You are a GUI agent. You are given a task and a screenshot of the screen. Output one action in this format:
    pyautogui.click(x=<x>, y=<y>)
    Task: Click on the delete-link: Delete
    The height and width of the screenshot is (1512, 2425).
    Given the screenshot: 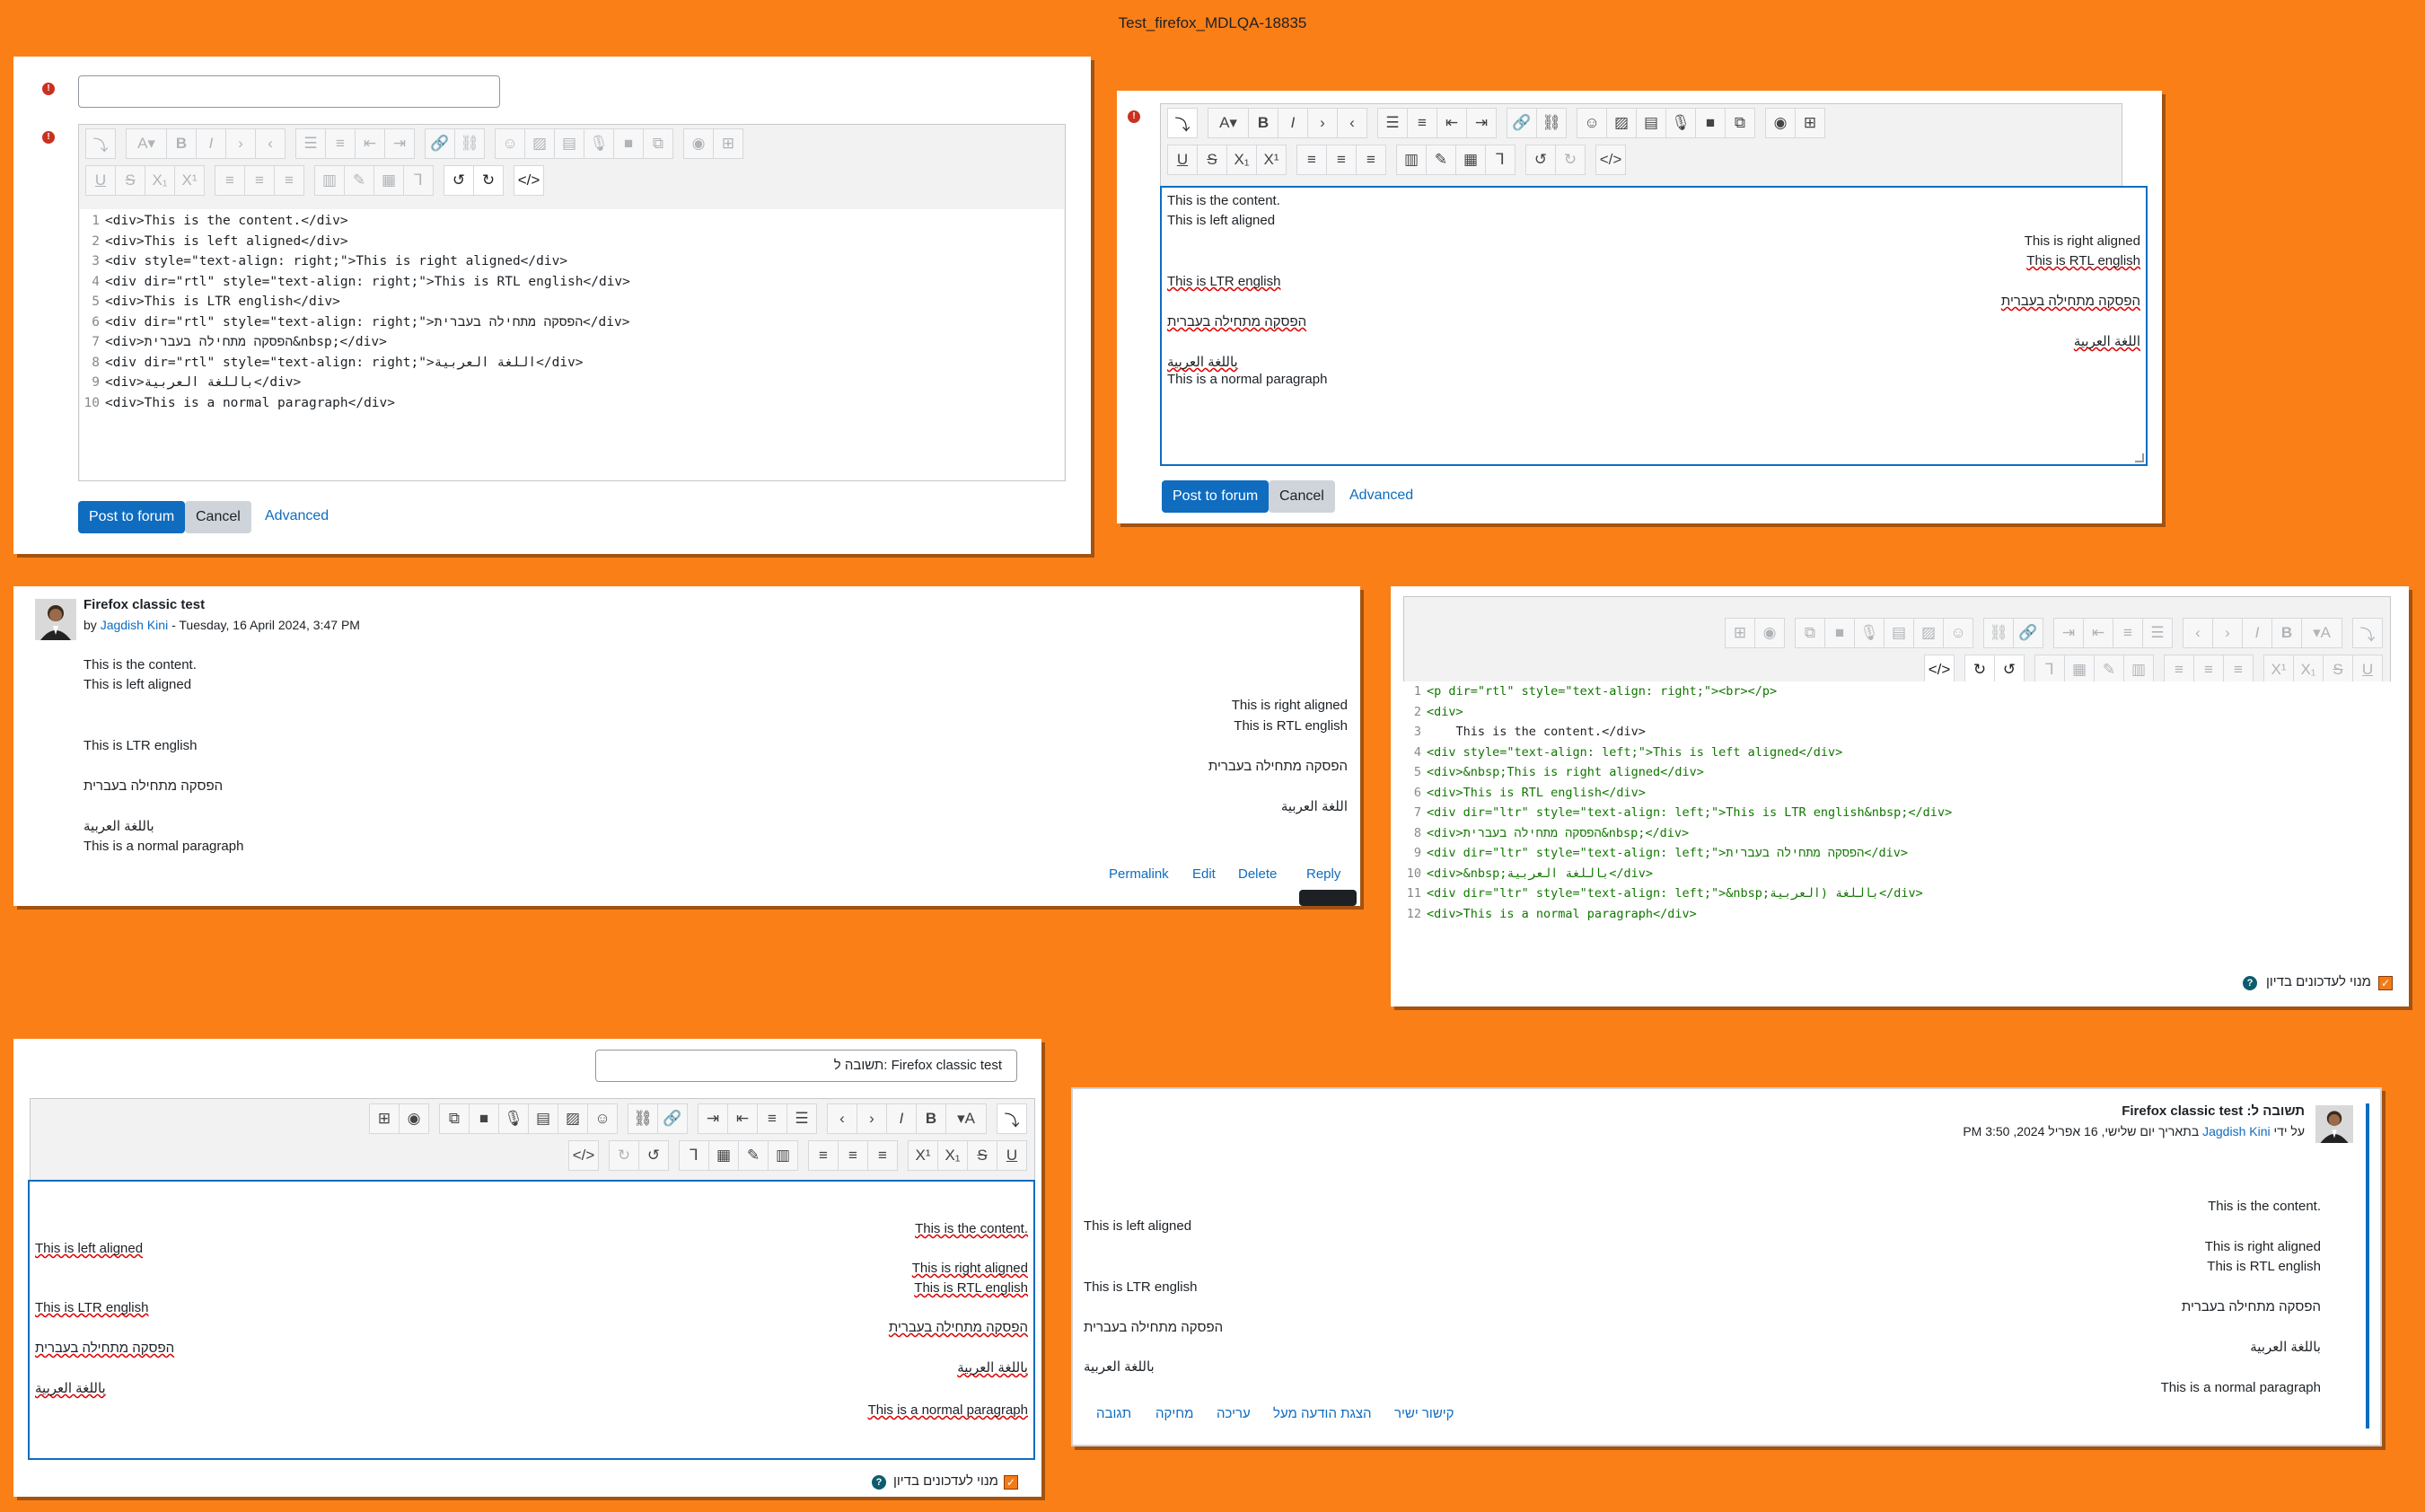 What is the action you would take?
    pyautogui.click(x=1257, y=874)
    